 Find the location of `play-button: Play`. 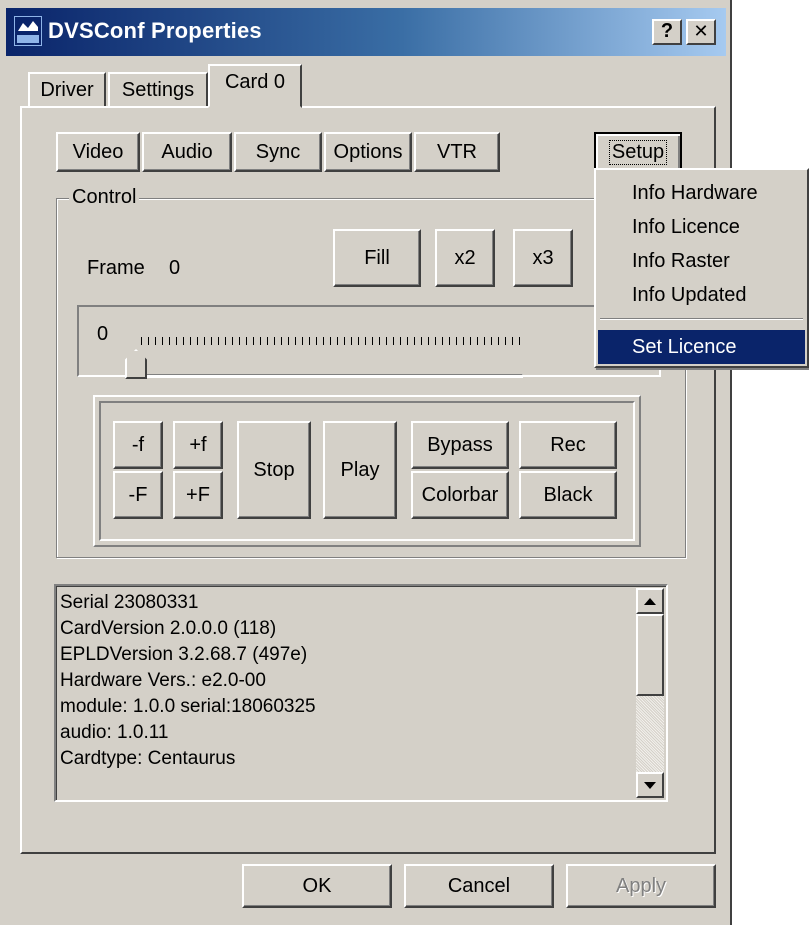

play-button: Play is located at coordinates (360, 470).